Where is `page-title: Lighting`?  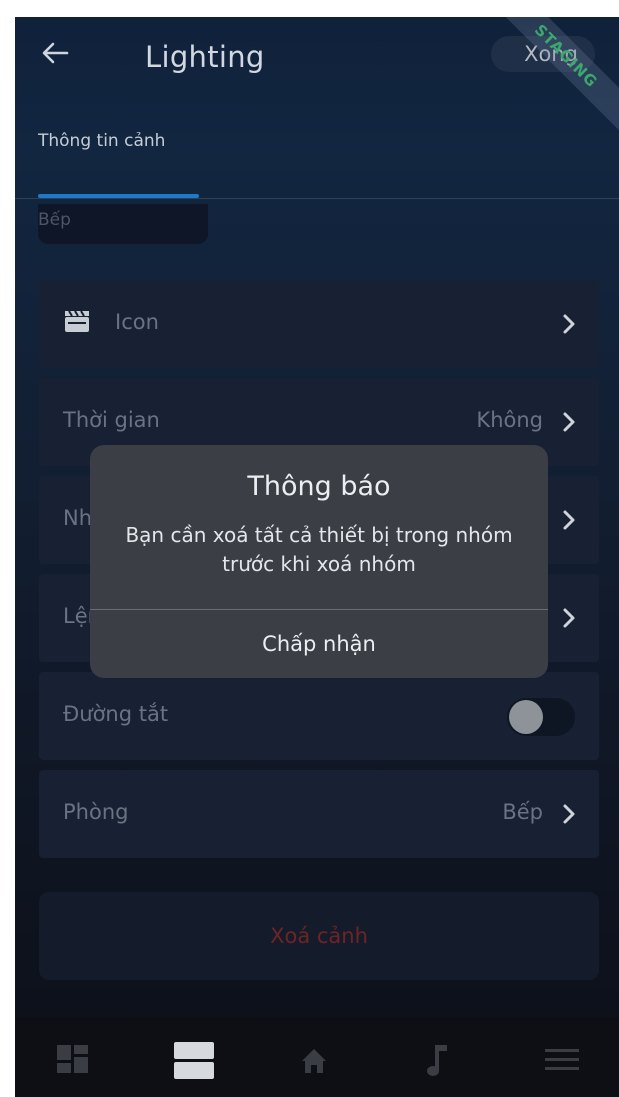
page-title: Lighting is located at coordinates (205, 57).